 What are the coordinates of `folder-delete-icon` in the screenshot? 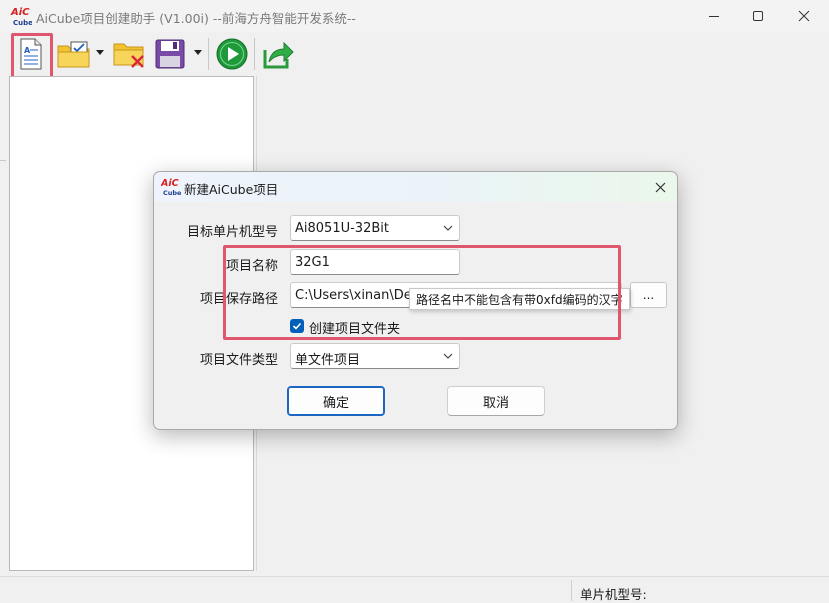 It's located at (128, 55).